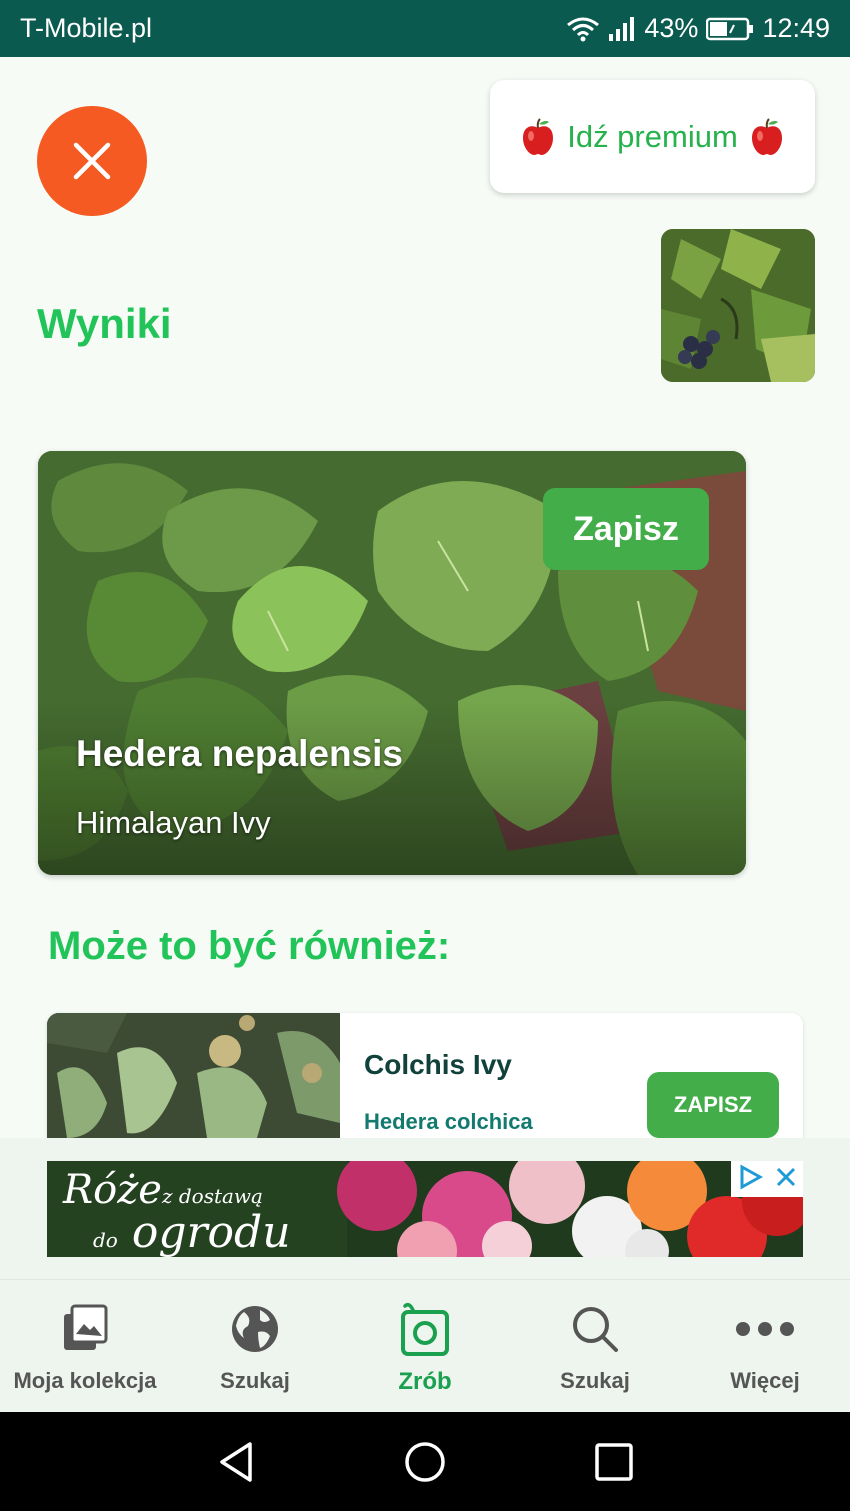 Image resolution: width=850 pixels, height=1511 pixels. Describe the element at coordinates (738, 305) in the screenshot. I see `query-photo-thumbnail` at that location.